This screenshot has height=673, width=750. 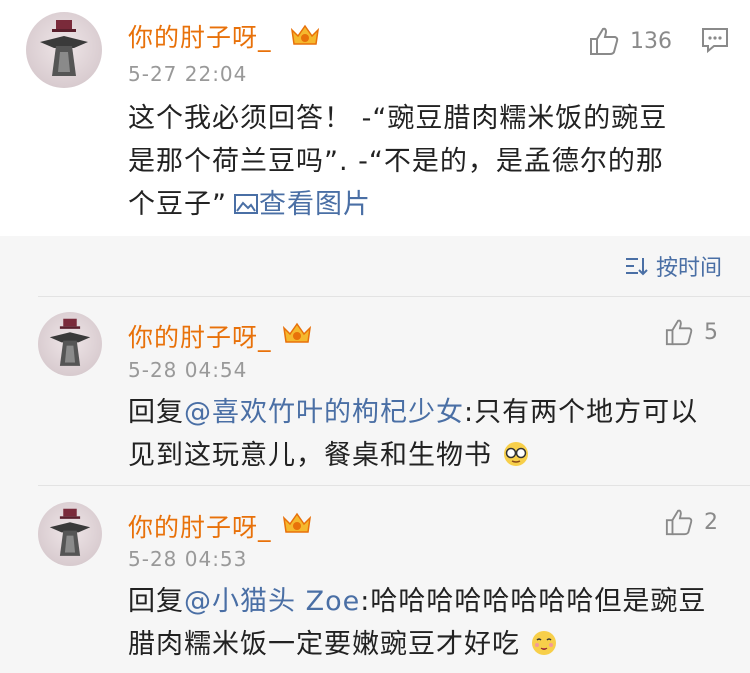 I want to click on reply-line-2: 见到这玩意儿，餐桌和生物书, so click(x=428, y=455).